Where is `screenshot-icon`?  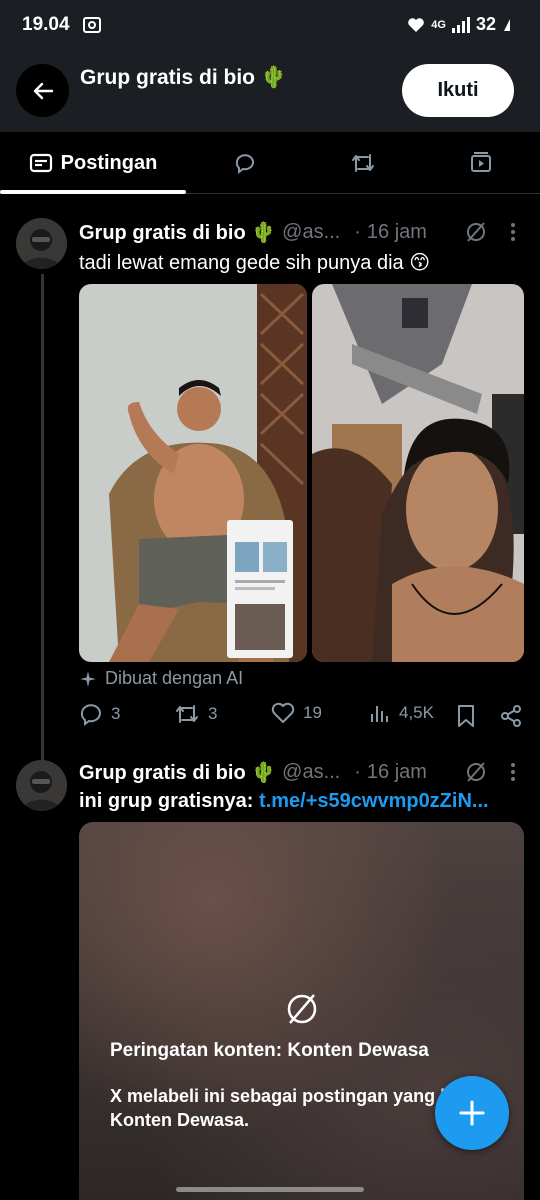 screenshot-icon is located at coordinates (92, 25).